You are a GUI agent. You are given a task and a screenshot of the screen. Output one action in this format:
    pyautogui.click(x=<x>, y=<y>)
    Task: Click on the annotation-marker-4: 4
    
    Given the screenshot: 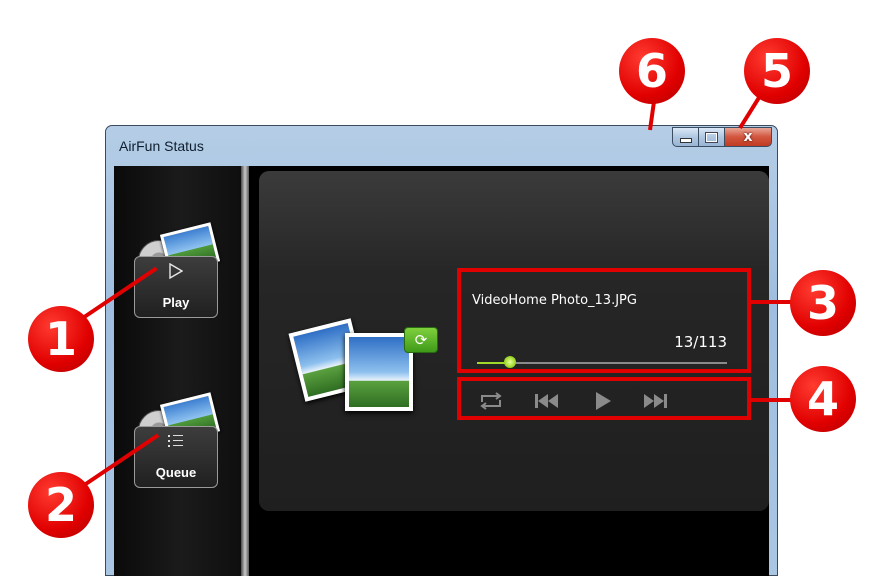 What is the action you would take?
    pyautogui.click(x=823, y=399)
    